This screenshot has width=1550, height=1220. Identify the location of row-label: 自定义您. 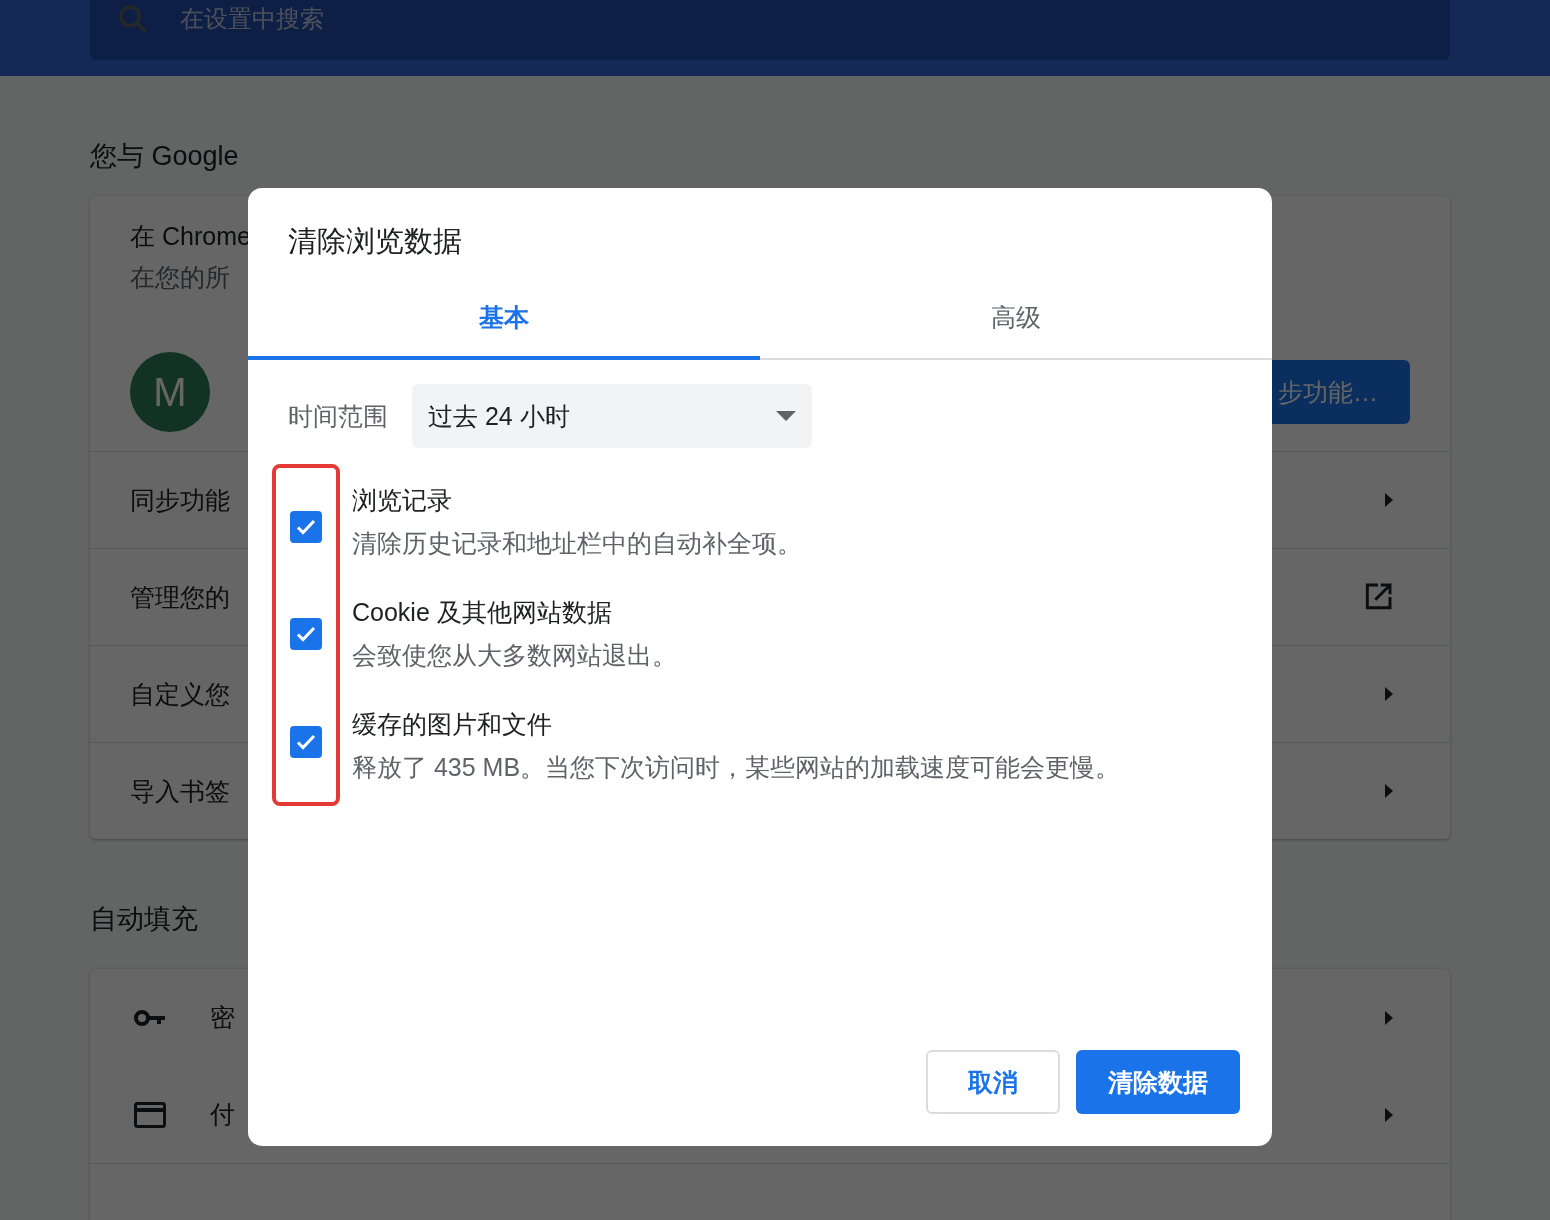
(180, 694).